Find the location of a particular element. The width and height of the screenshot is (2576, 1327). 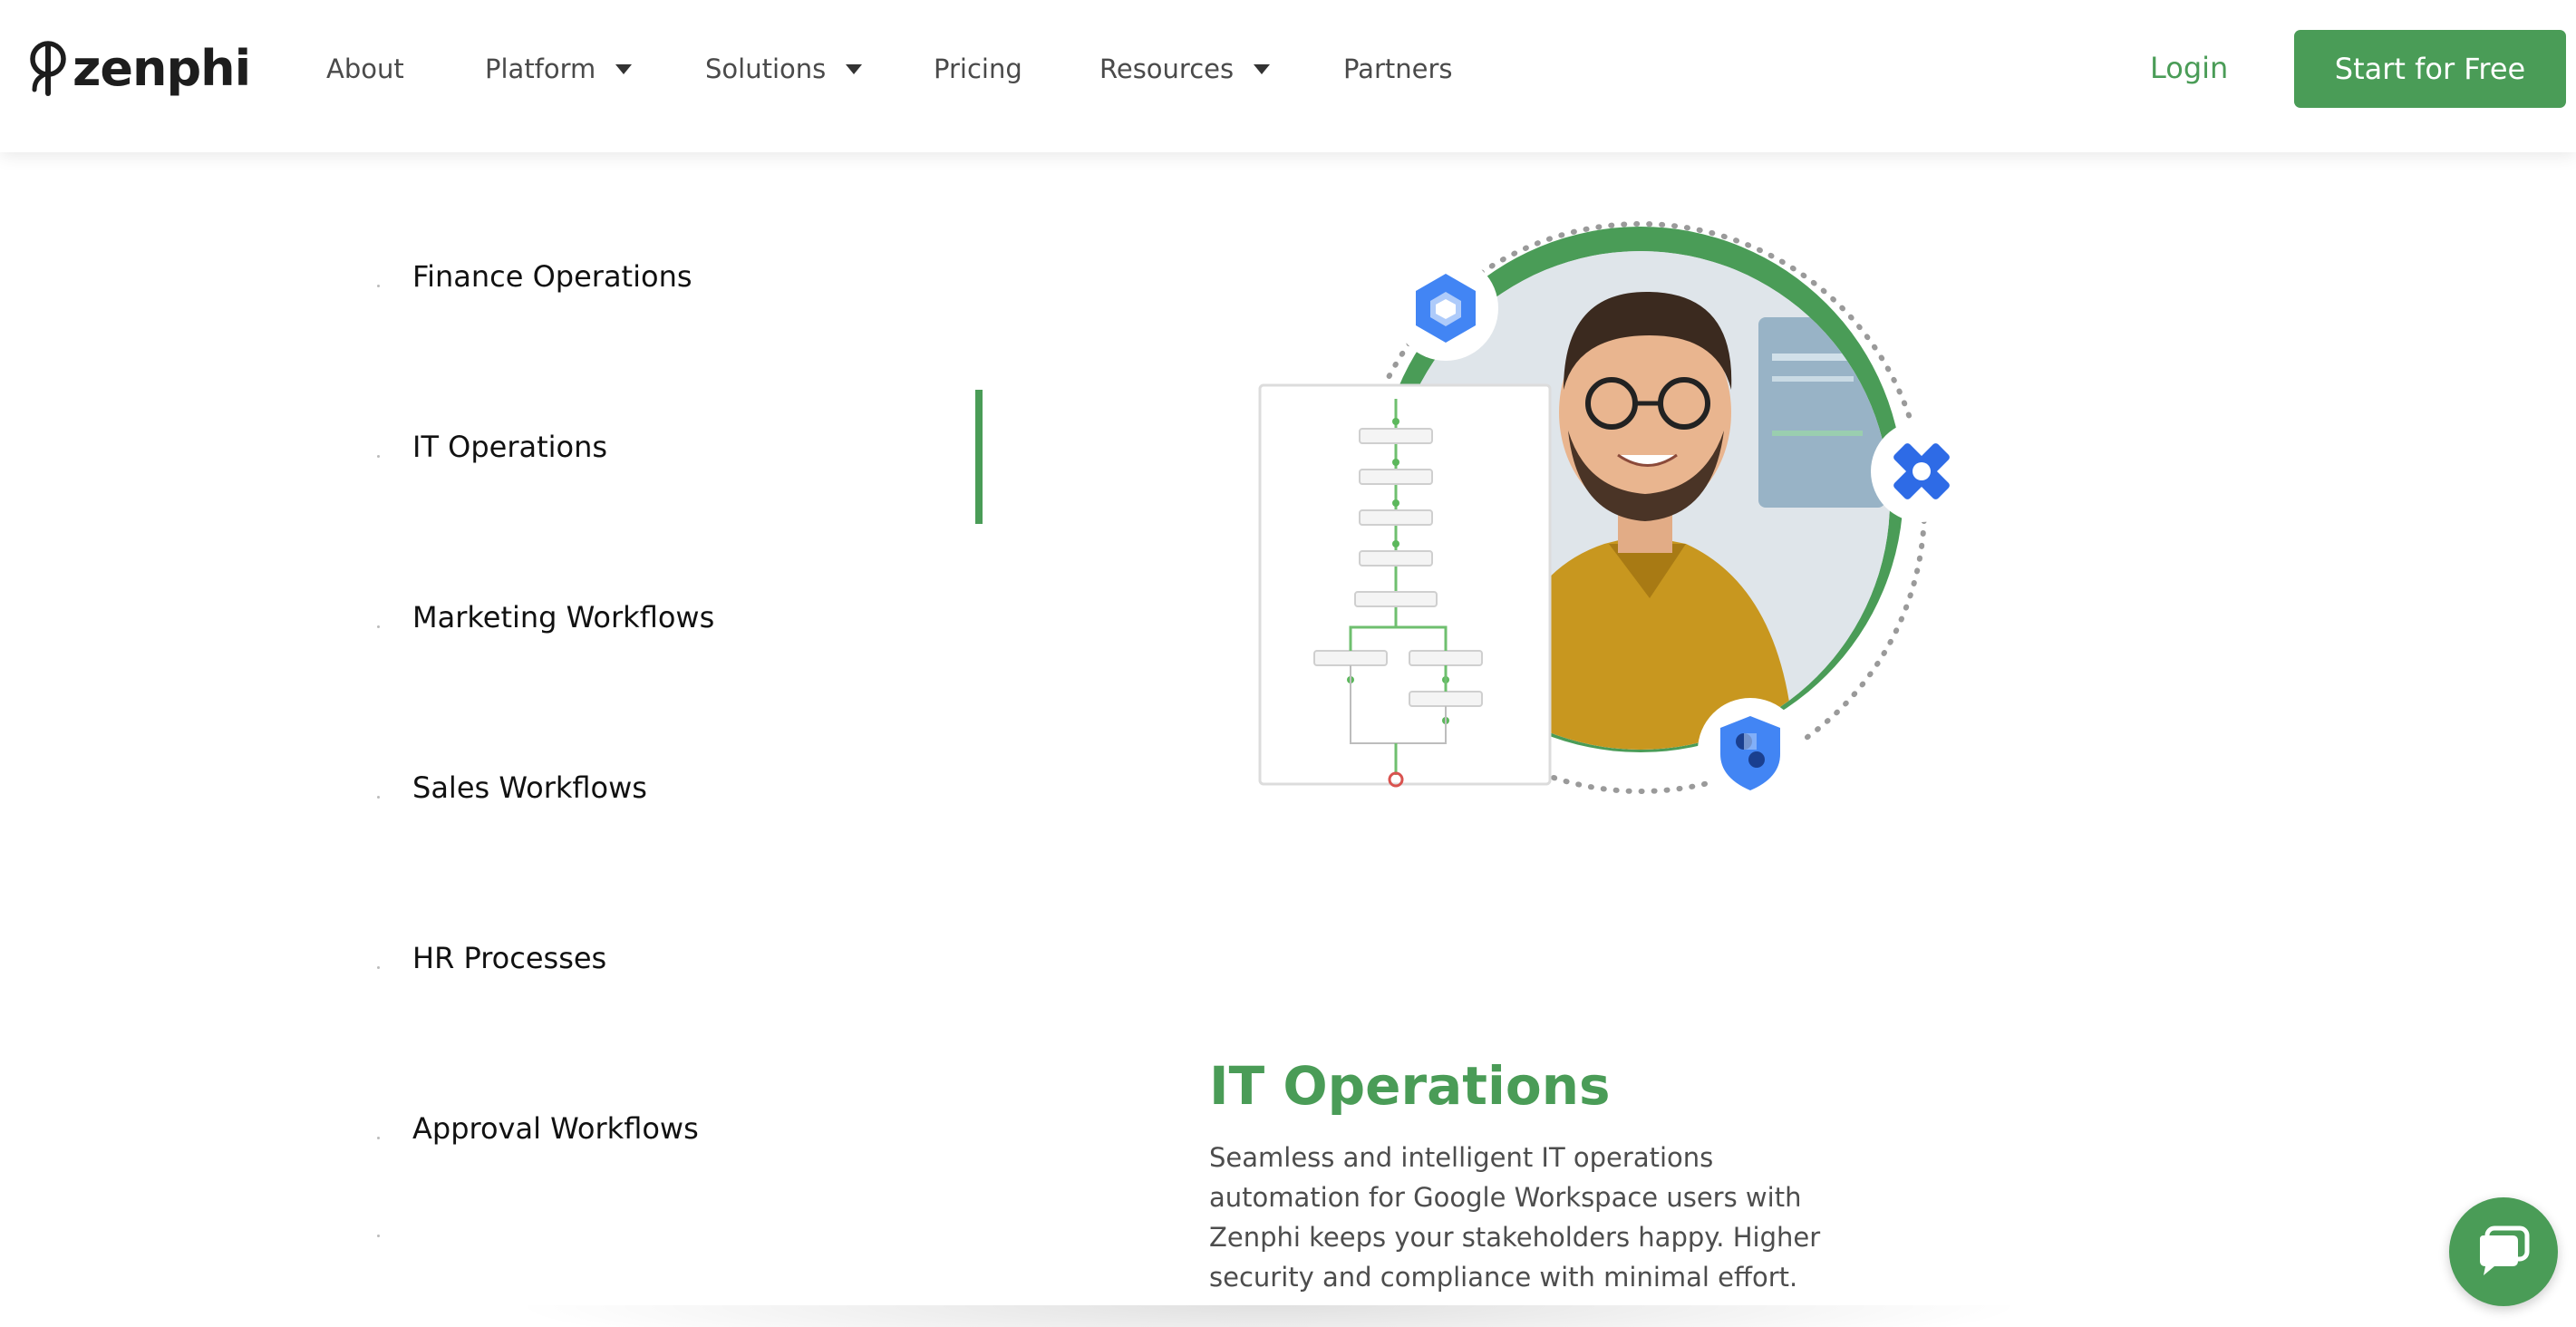

nav-label: Pricing is located at coordinates (978, 68).